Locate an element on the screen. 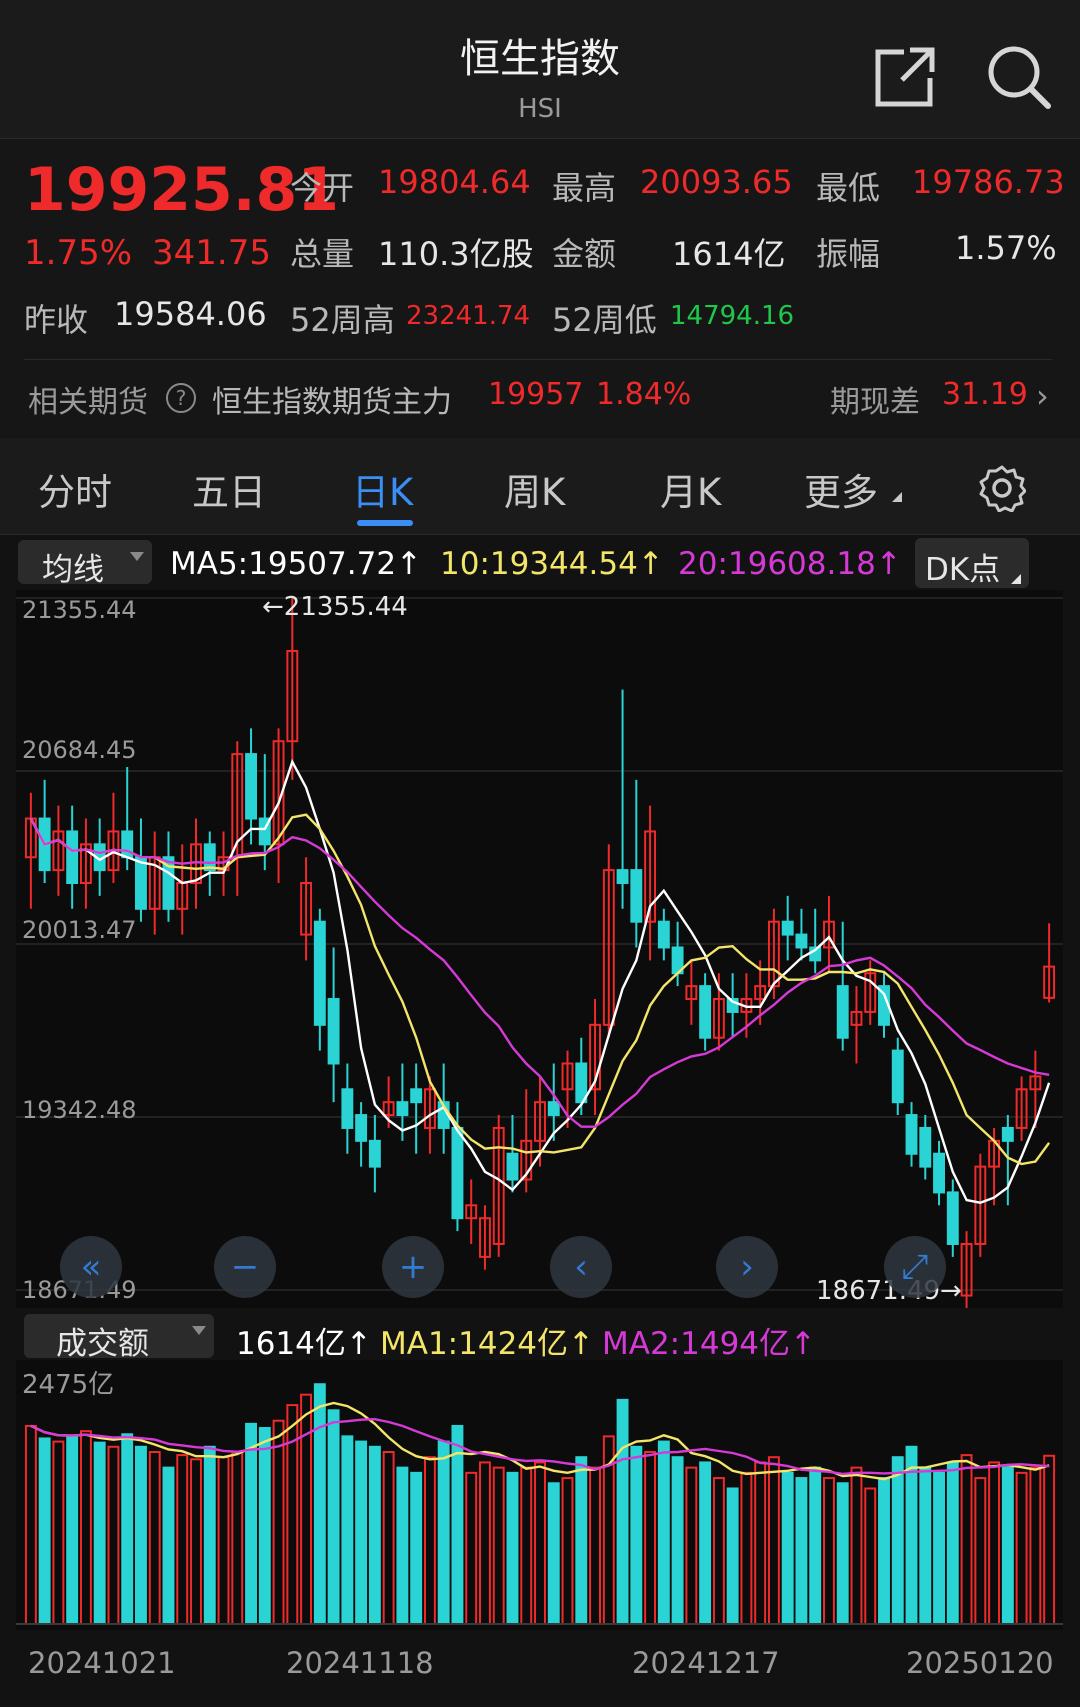 The image size is (1080, 1707). high-label: 最高 is located at coordinates (584, 188).